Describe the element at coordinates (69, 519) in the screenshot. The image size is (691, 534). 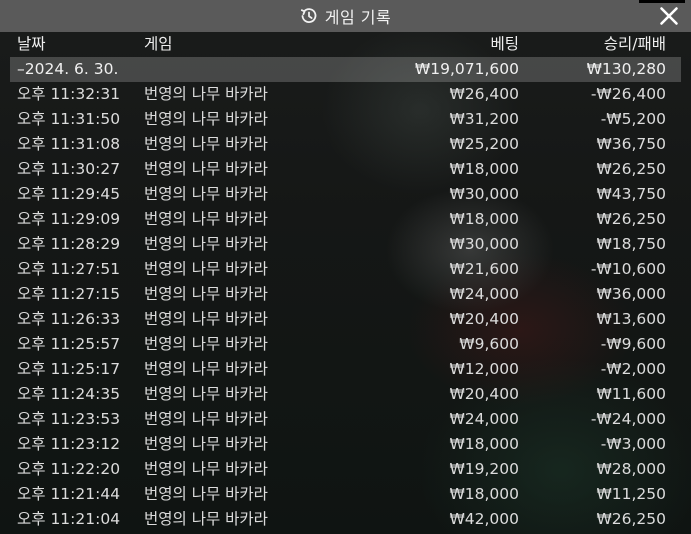
I see `row-time: 오후 11:21:04` at that location.